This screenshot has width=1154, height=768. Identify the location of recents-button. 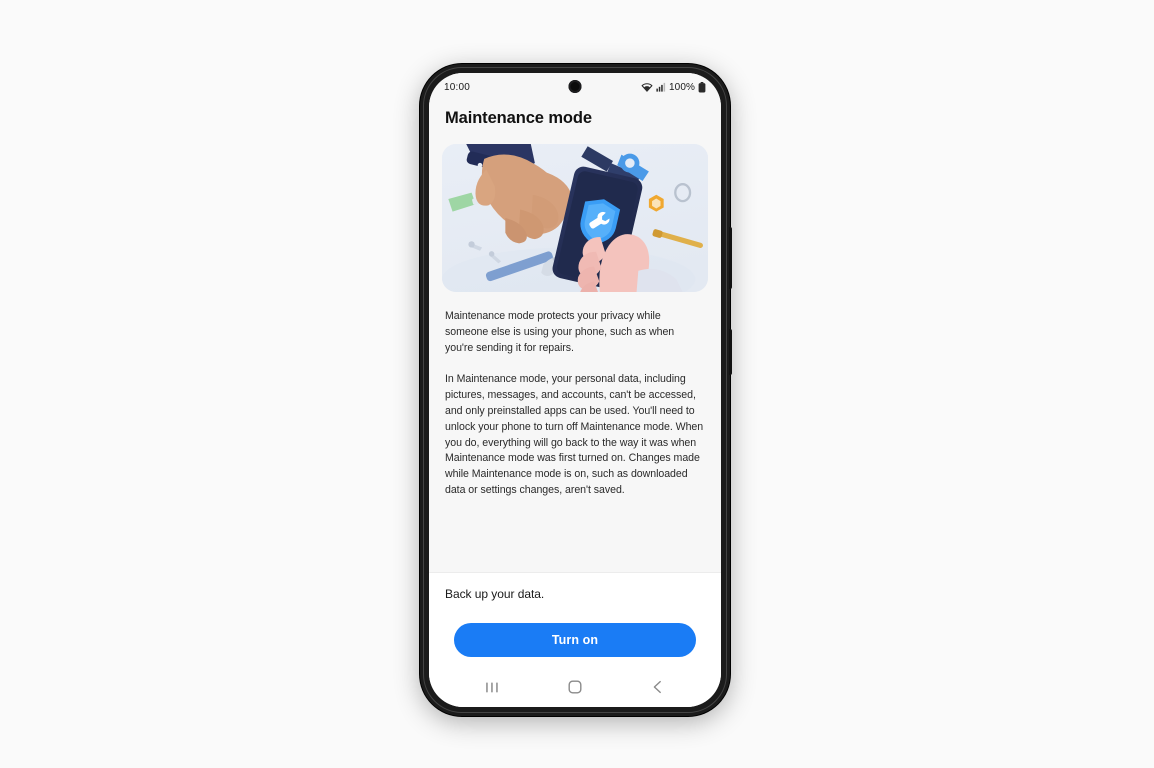
(492, 687).